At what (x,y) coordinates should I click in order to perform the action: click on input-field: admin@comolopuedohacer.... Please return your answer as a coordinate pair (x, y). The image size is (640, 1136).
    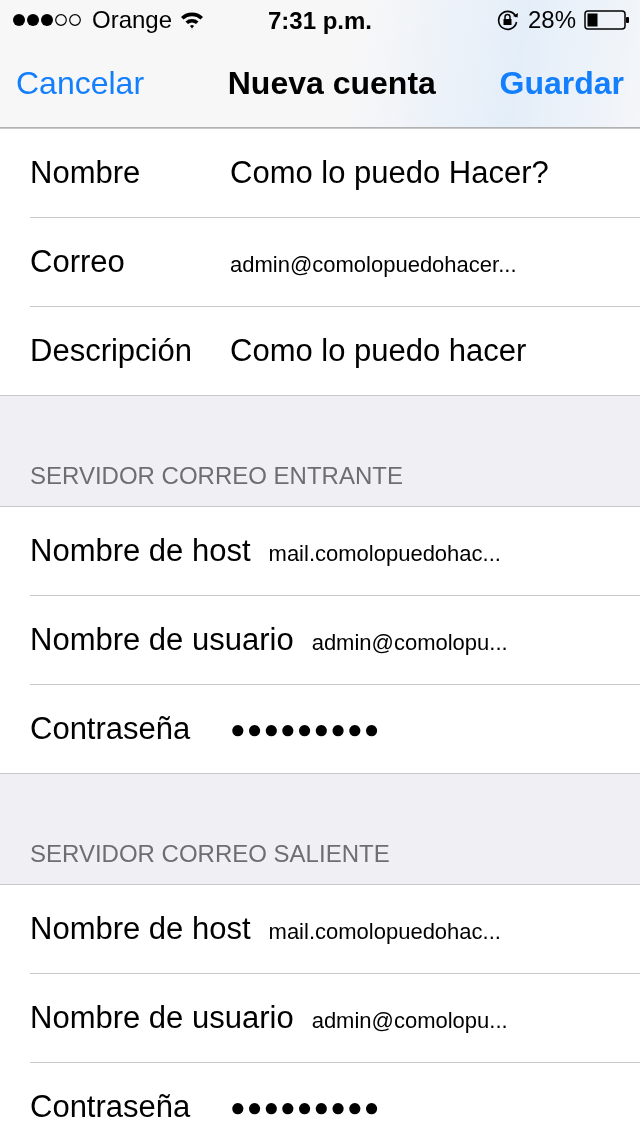
    Looking at the image, I should click on (373, 262).